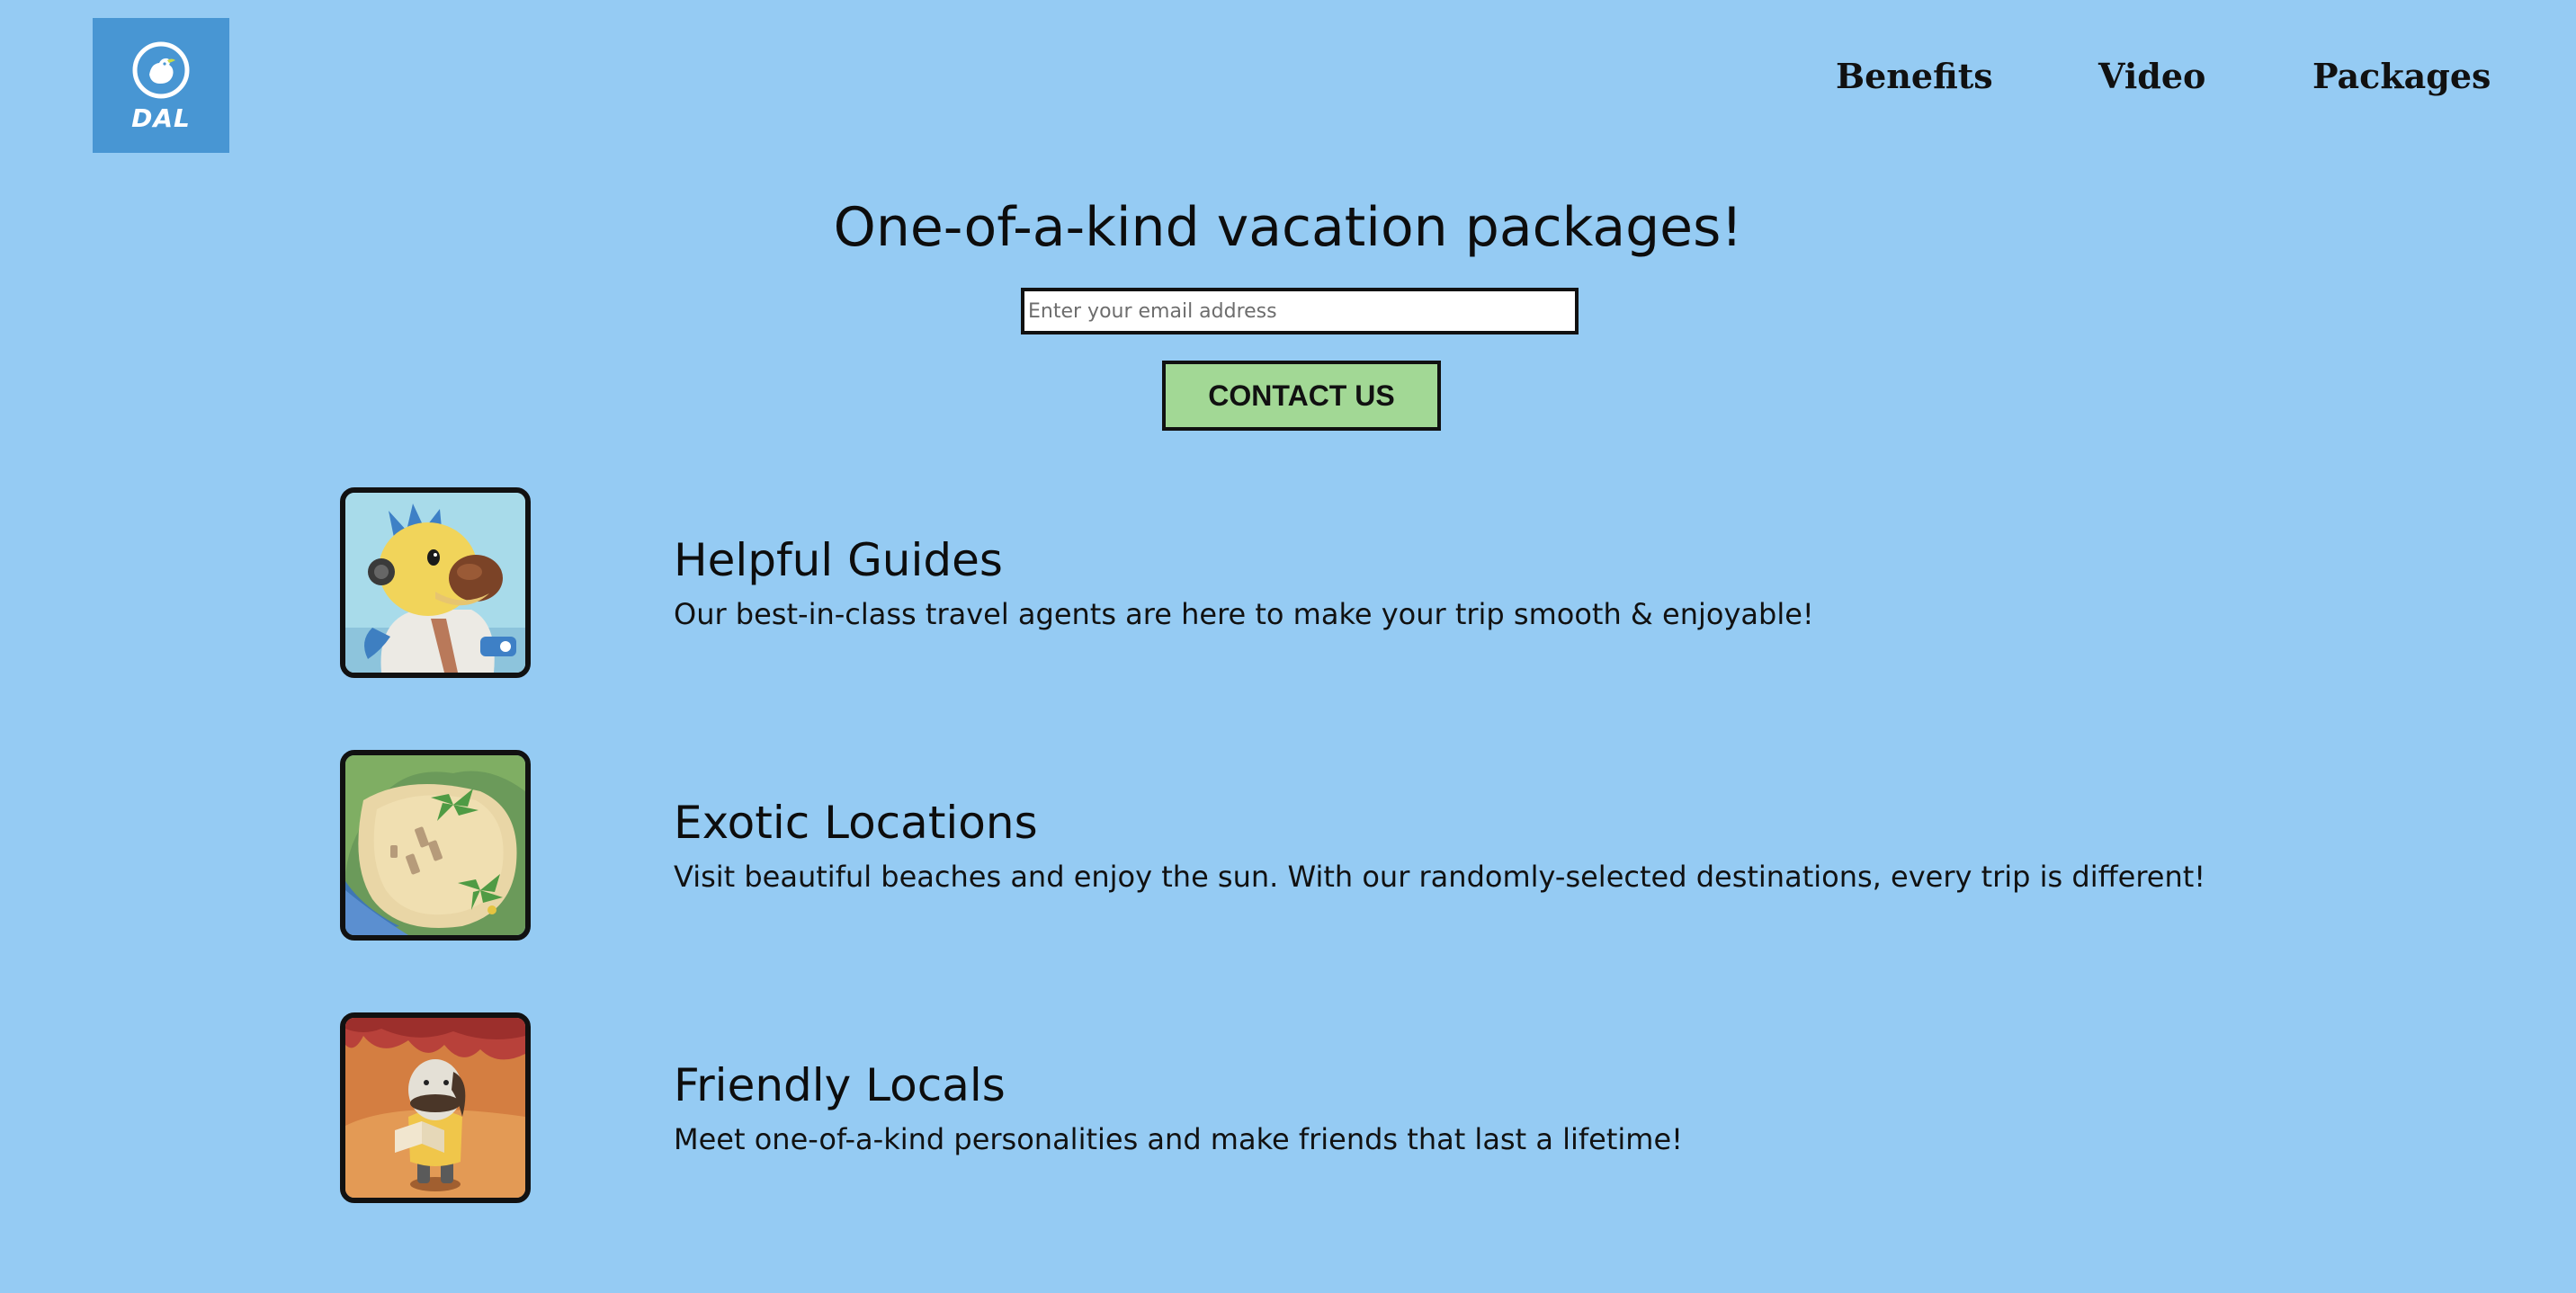 Image resolution: width=2576 pixels, height=1293 pixels. Describe the element at coordinates (1914, 76) in the screenshot. I see `nav-link-benefits: Benefits` at that location.